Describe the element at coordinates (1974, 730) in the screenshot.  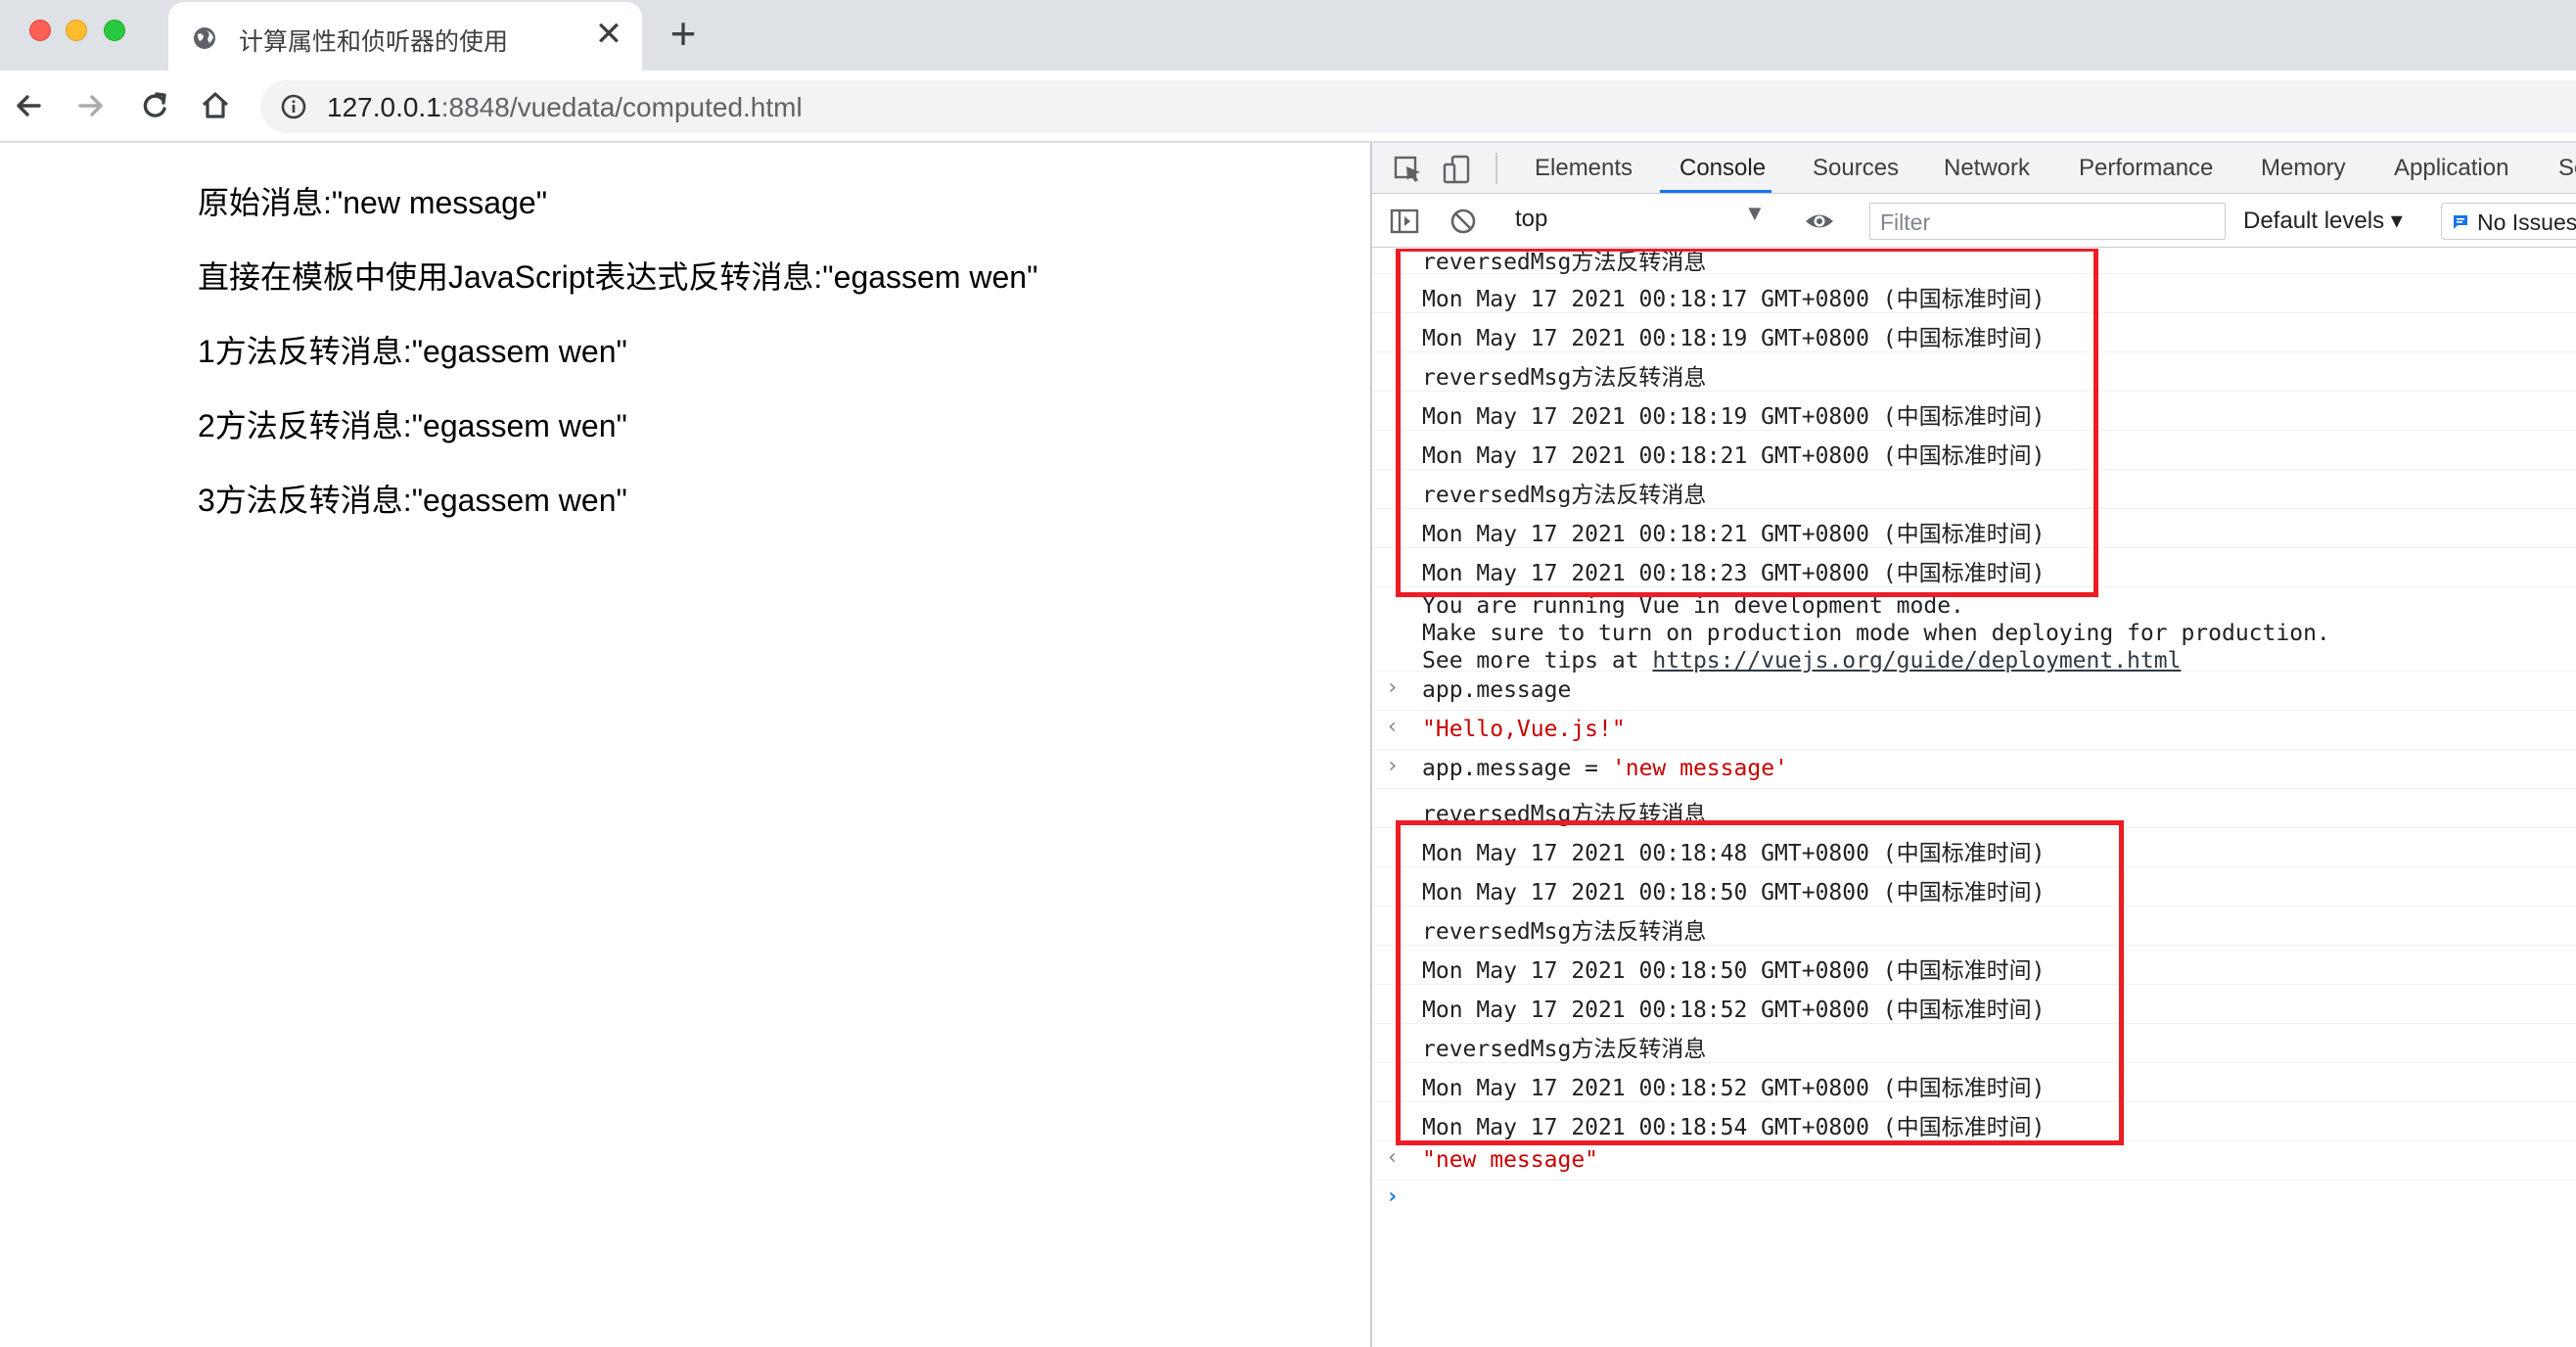
I see `console-result-row: ‹ "Hello,Vue.js!"` at that location.